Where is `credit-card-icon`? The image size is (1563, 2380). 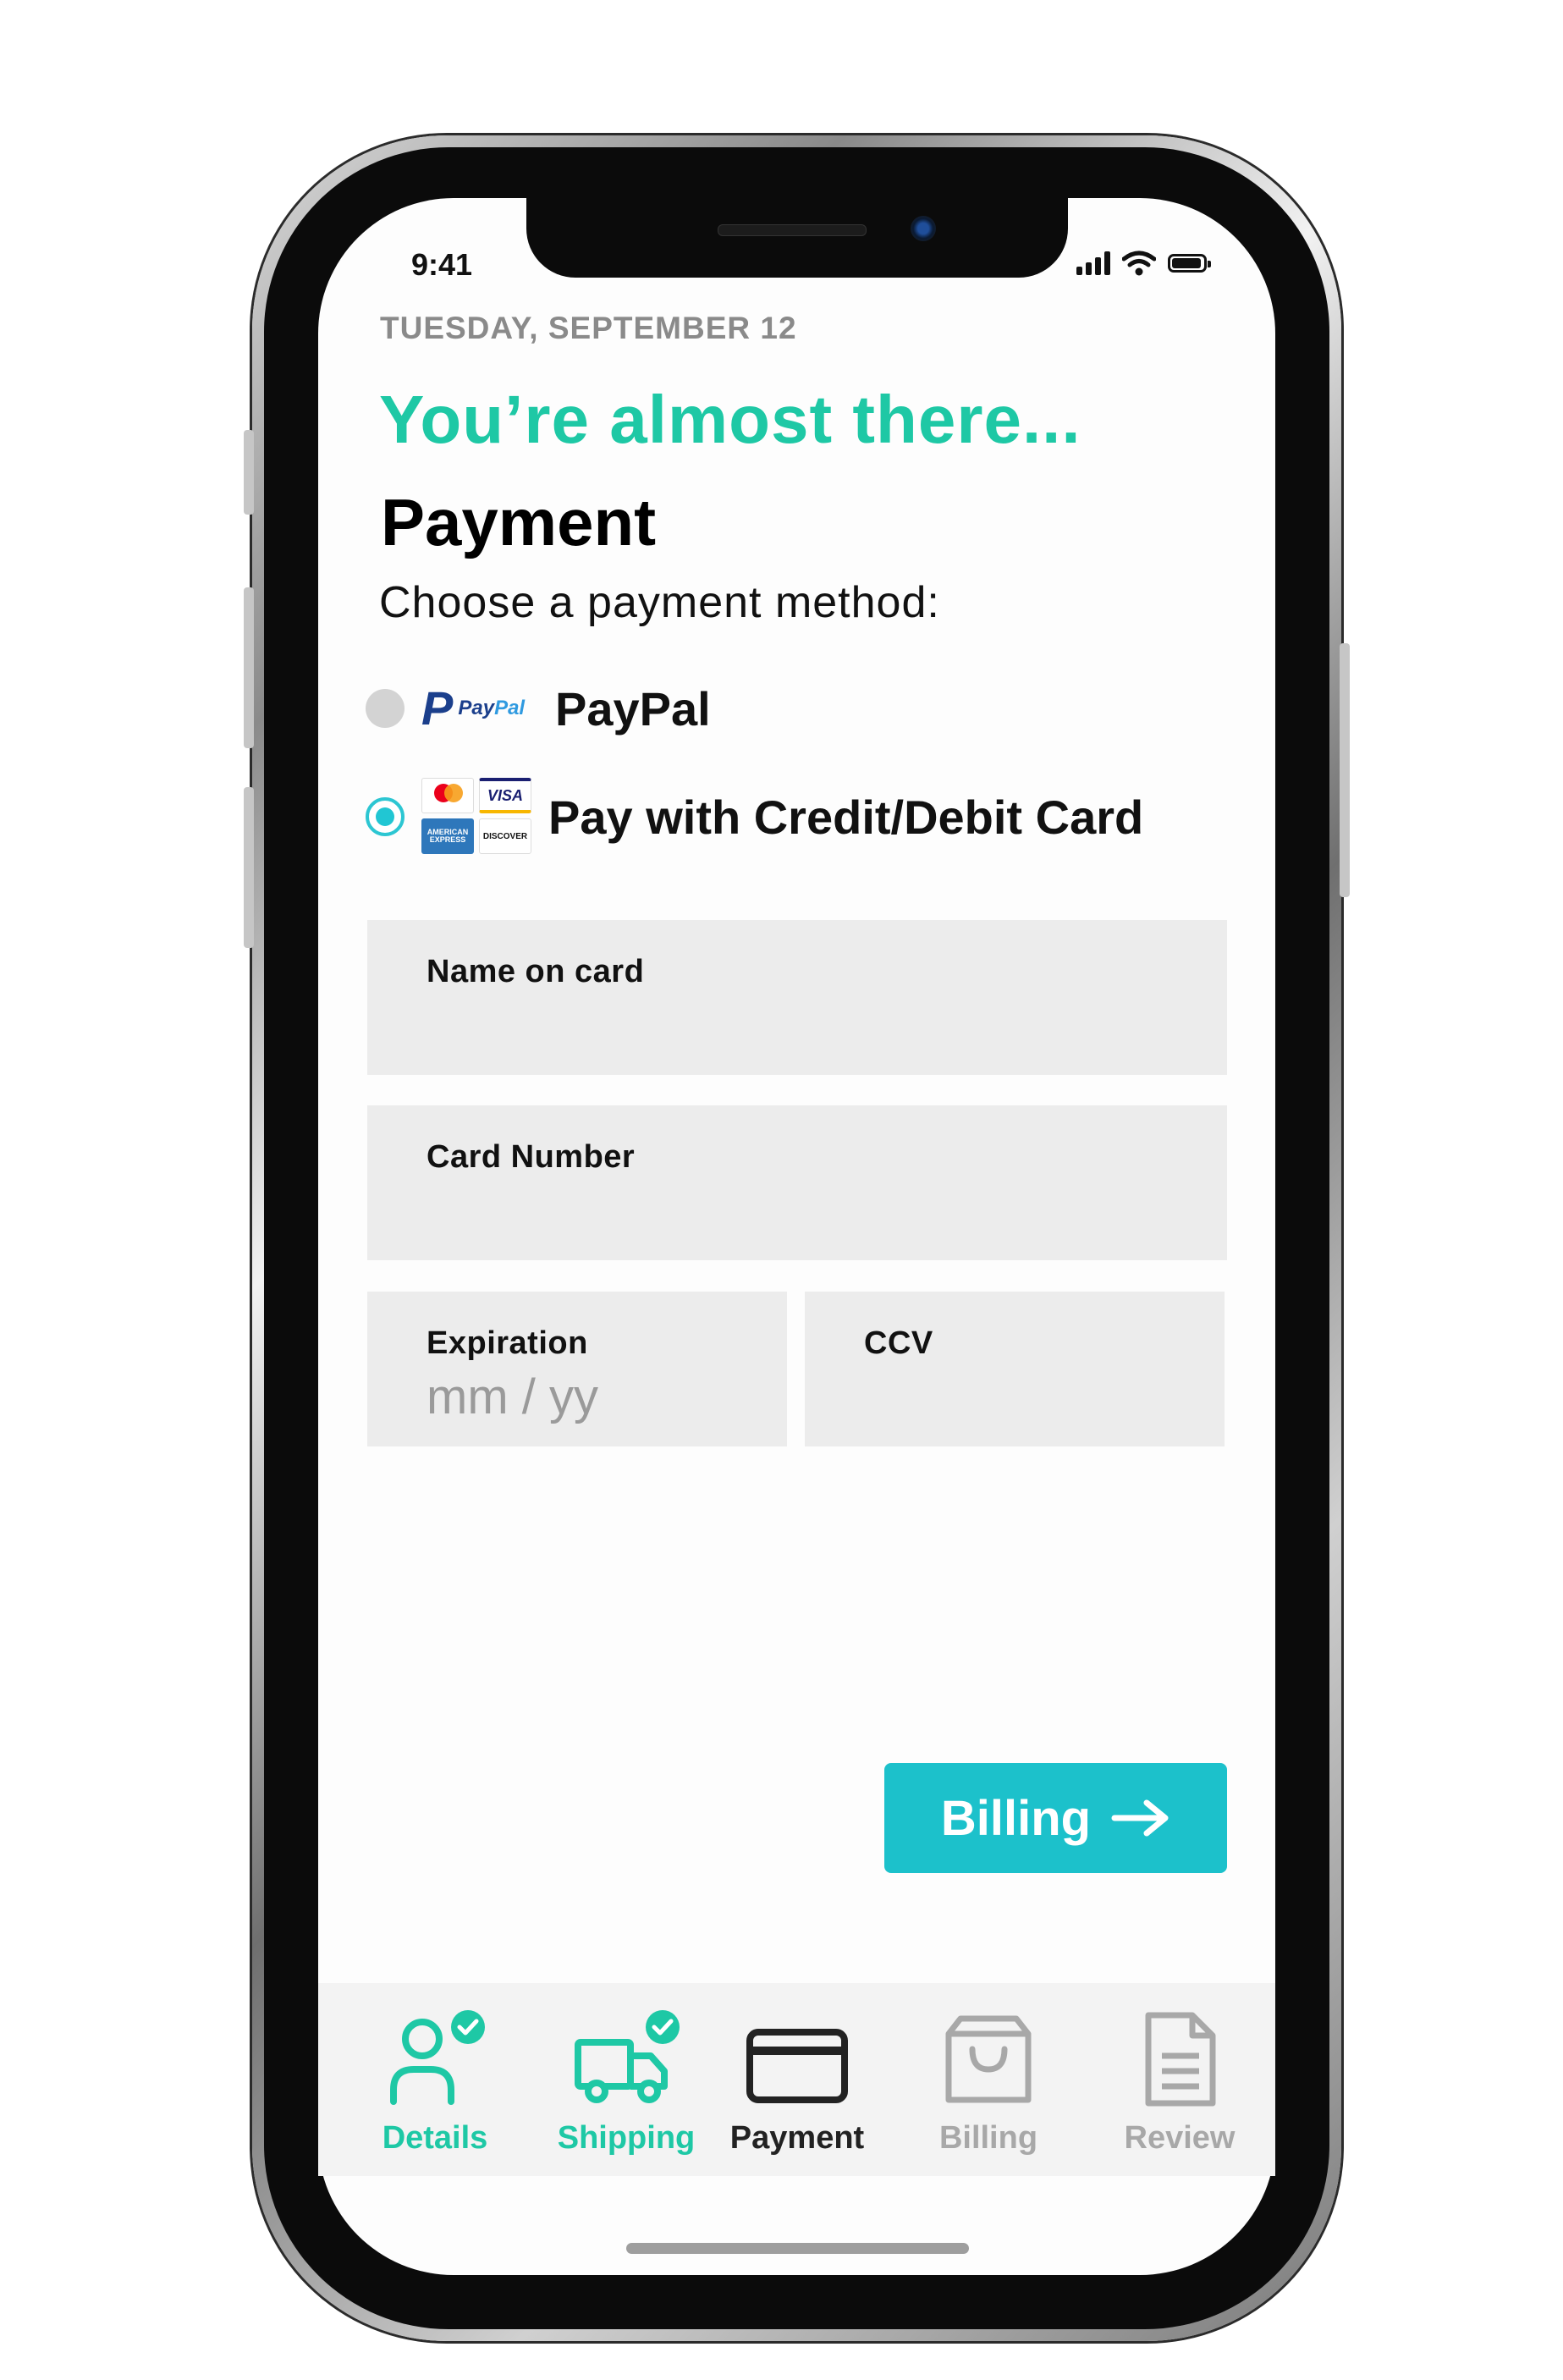
credit-card-icon is located at coordinates (797, 2066).